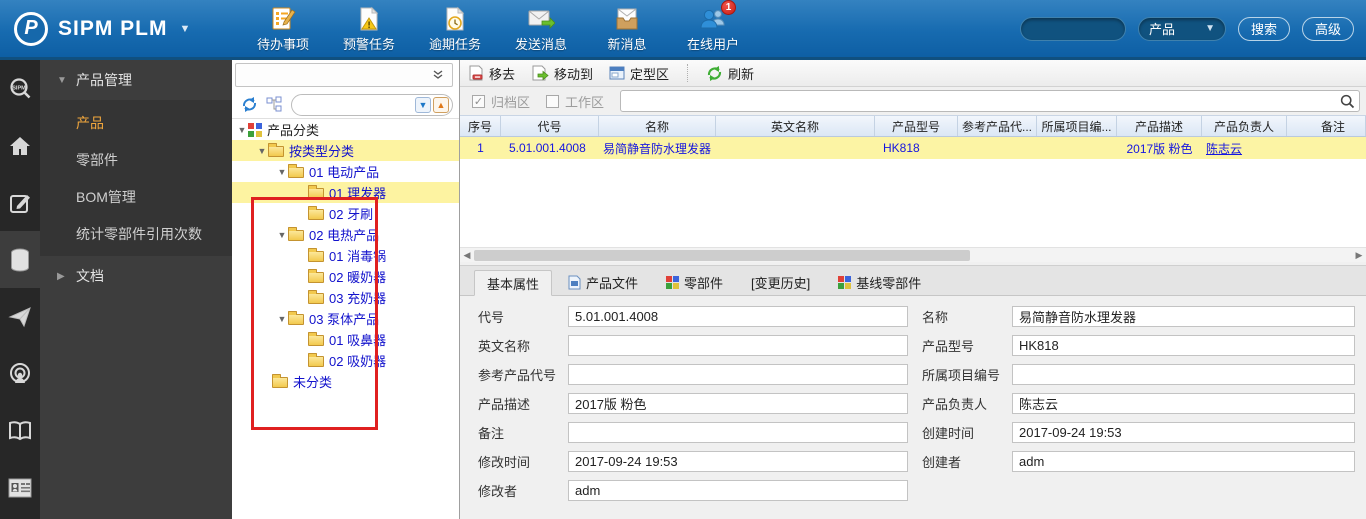 The image size is (1366, 519). I want to click on grid-filter-row: ✓ 归档区 工作区, so click(913, 101).